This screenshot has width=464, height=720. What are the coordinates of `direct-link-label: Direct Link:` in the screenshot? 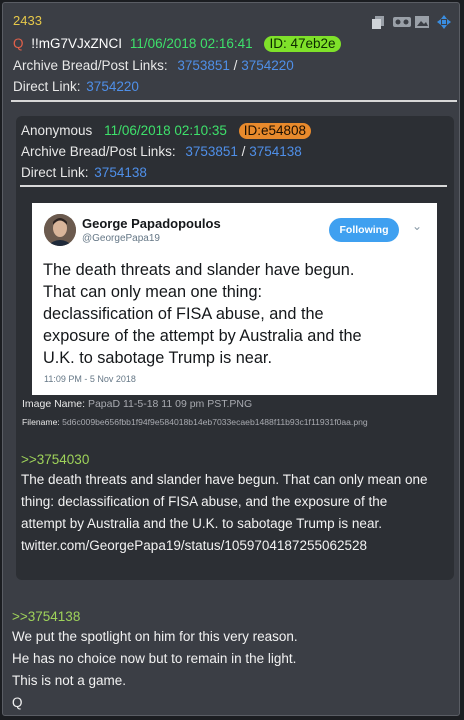 It's located at (47, 86).